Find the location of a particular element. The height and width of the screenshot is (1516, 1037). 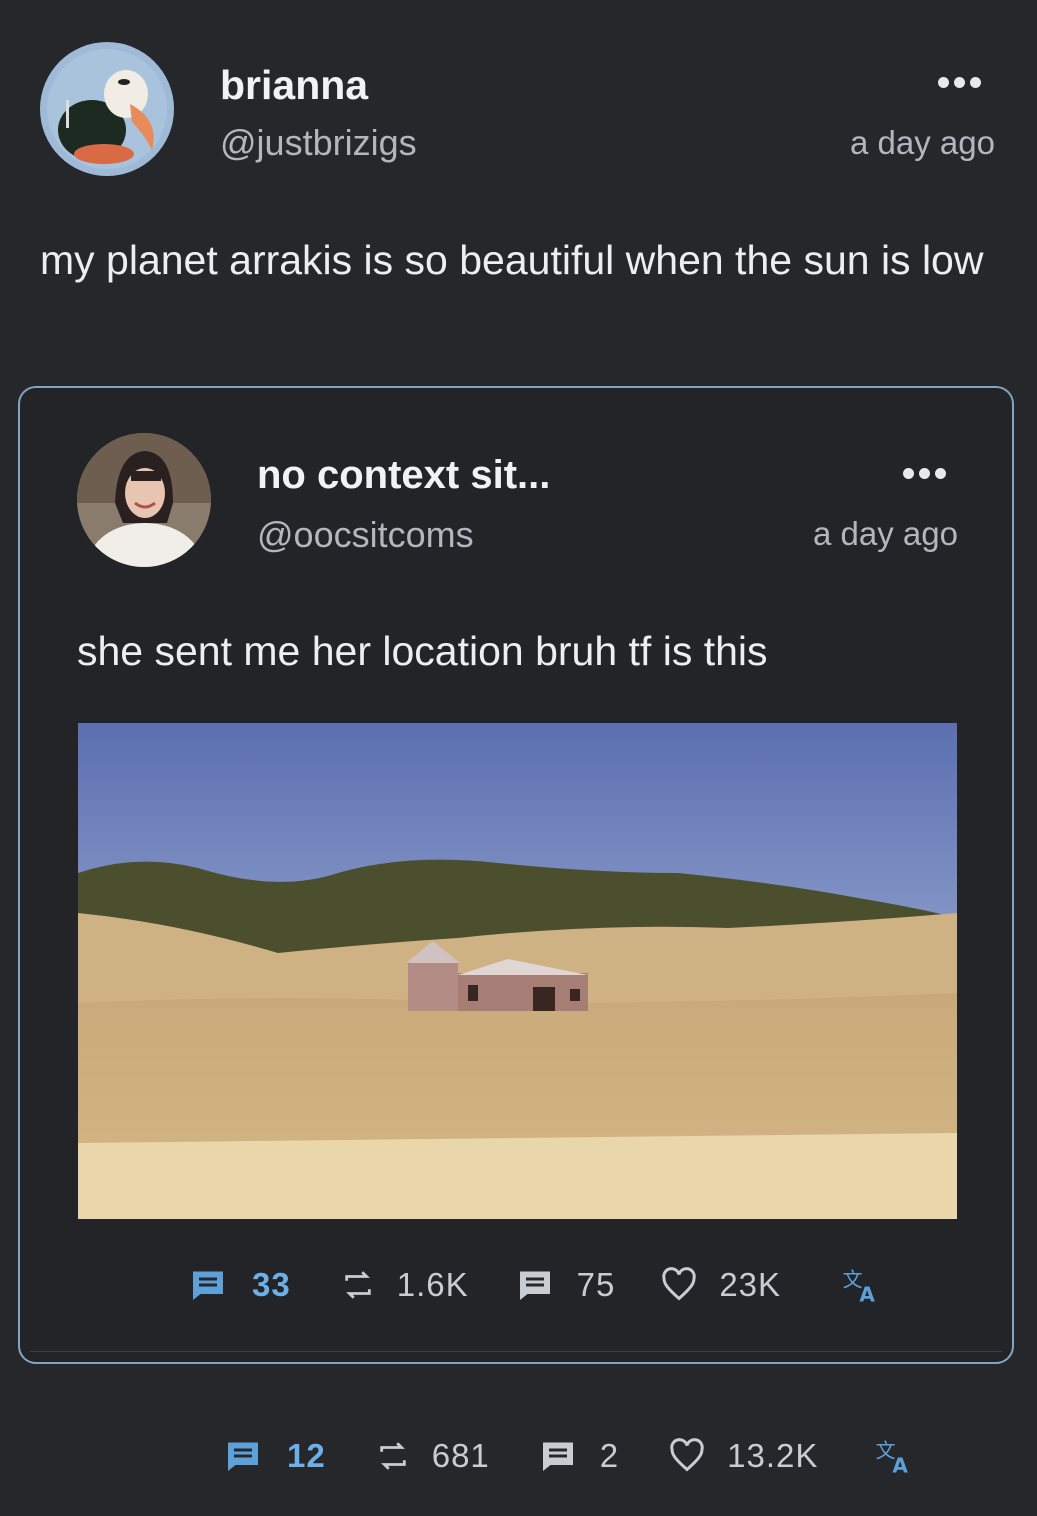

quoted-like-count: 23K is located at coordinates (750, 1284).